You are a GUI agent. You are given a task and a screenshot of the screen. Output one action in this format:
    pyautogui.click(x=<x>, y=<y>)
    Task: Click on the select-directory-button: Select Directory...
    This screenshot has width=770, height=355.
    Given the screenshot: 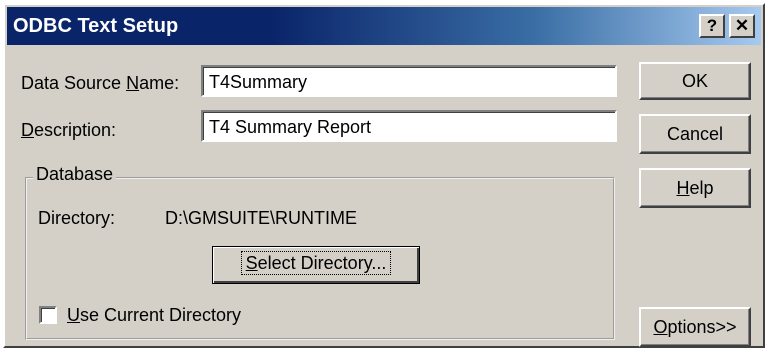 What is the action you would take?
    pyautogui.click(x=316, y=265)
    